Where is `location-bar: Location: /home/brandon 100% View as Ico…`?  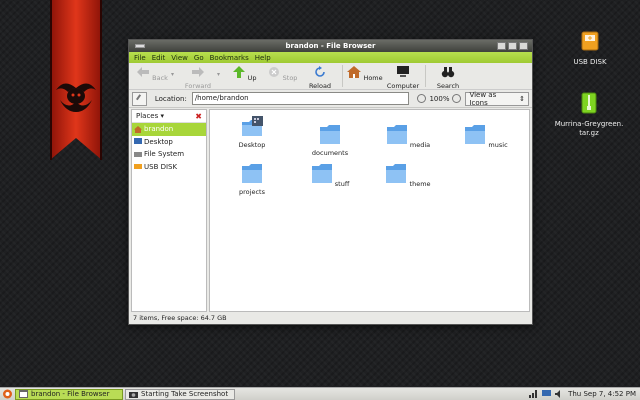
location-bar: Location: /home/brandon 100% View as Ico… is located at coordinates (330, 99).